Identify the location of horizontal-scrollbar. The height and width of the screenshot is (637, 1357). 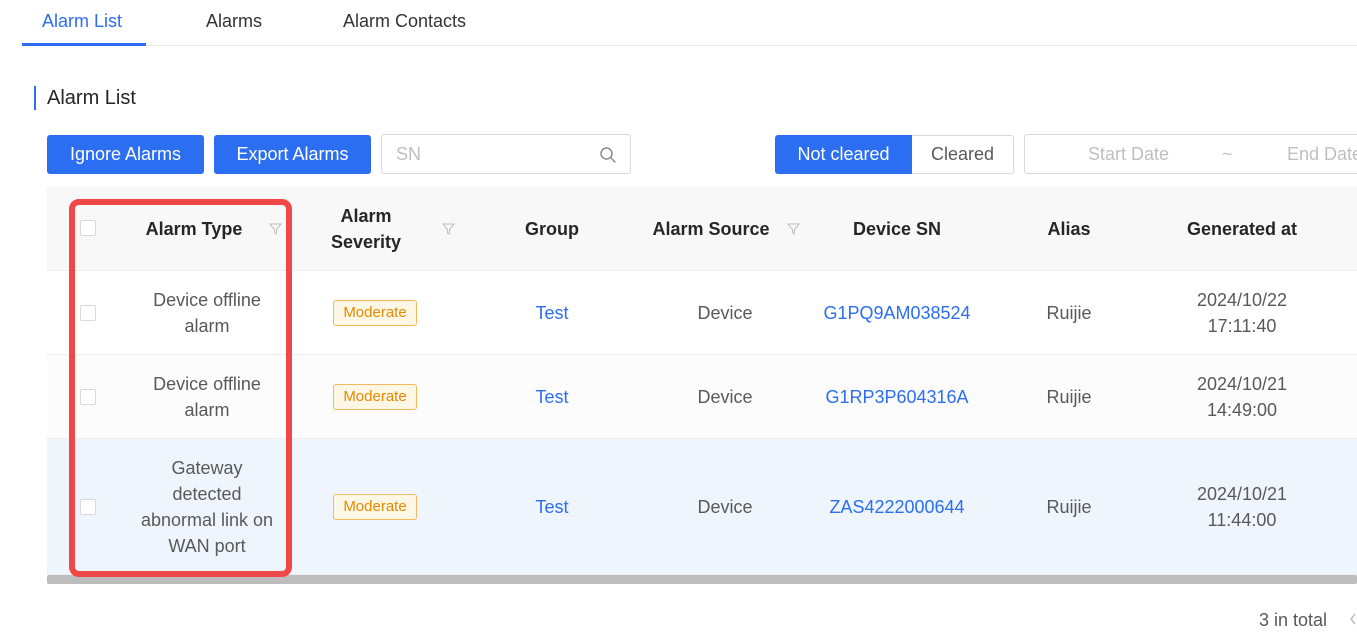
(702, 579).